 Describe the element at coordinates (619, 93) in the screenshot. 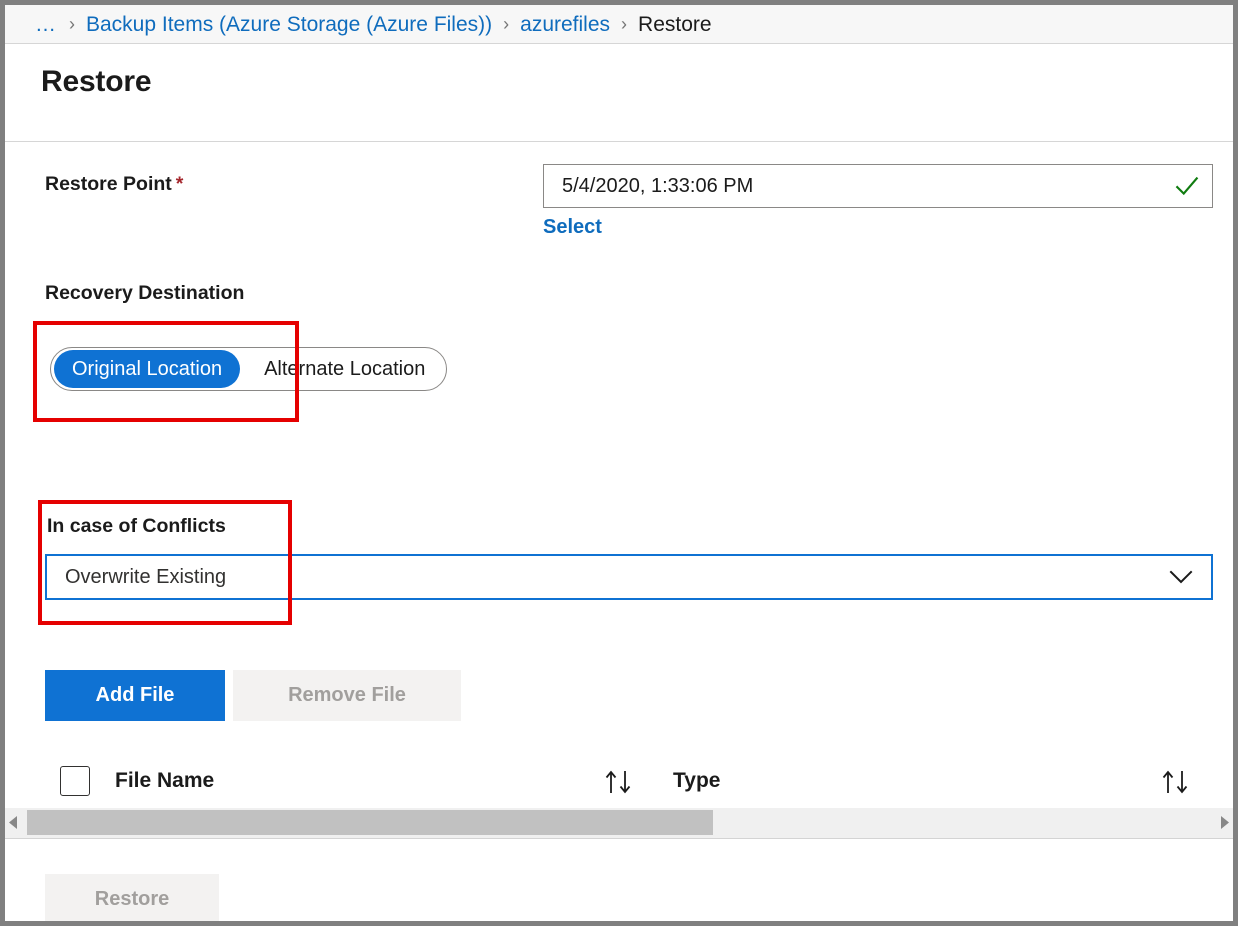

I see `blade-header: Restore` at that location.